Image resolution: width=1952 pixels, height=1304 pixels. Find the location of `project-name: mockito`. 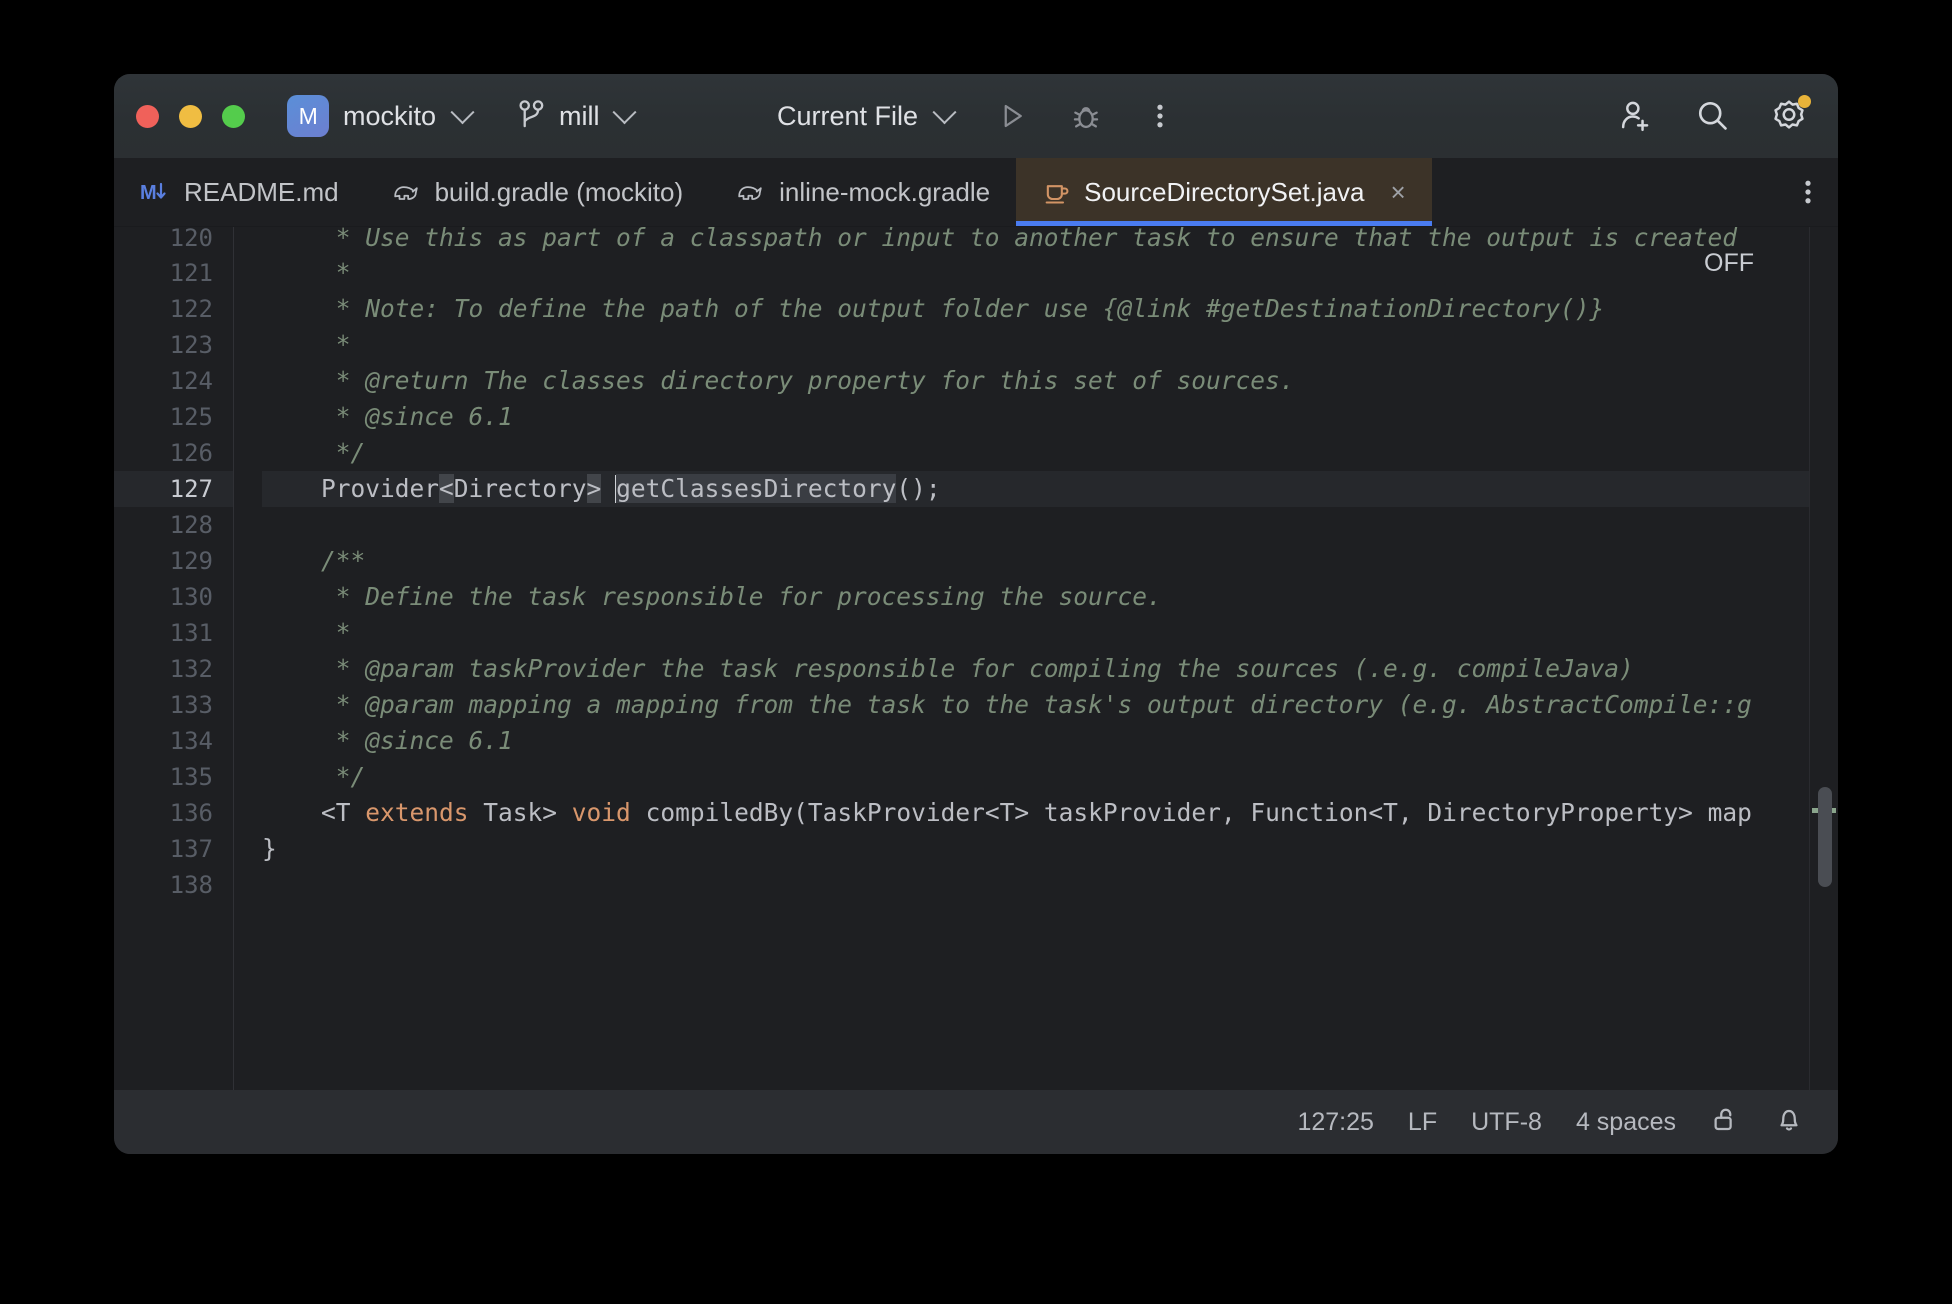

project-name: mockito is located at coordinates (390, 115).